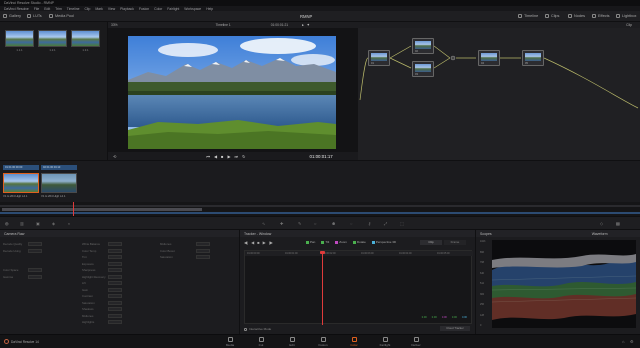  What do you see at coordinates (47, 9) in the screenshot?
I see `menu-item: Edit` at bounding box center [47, 9].